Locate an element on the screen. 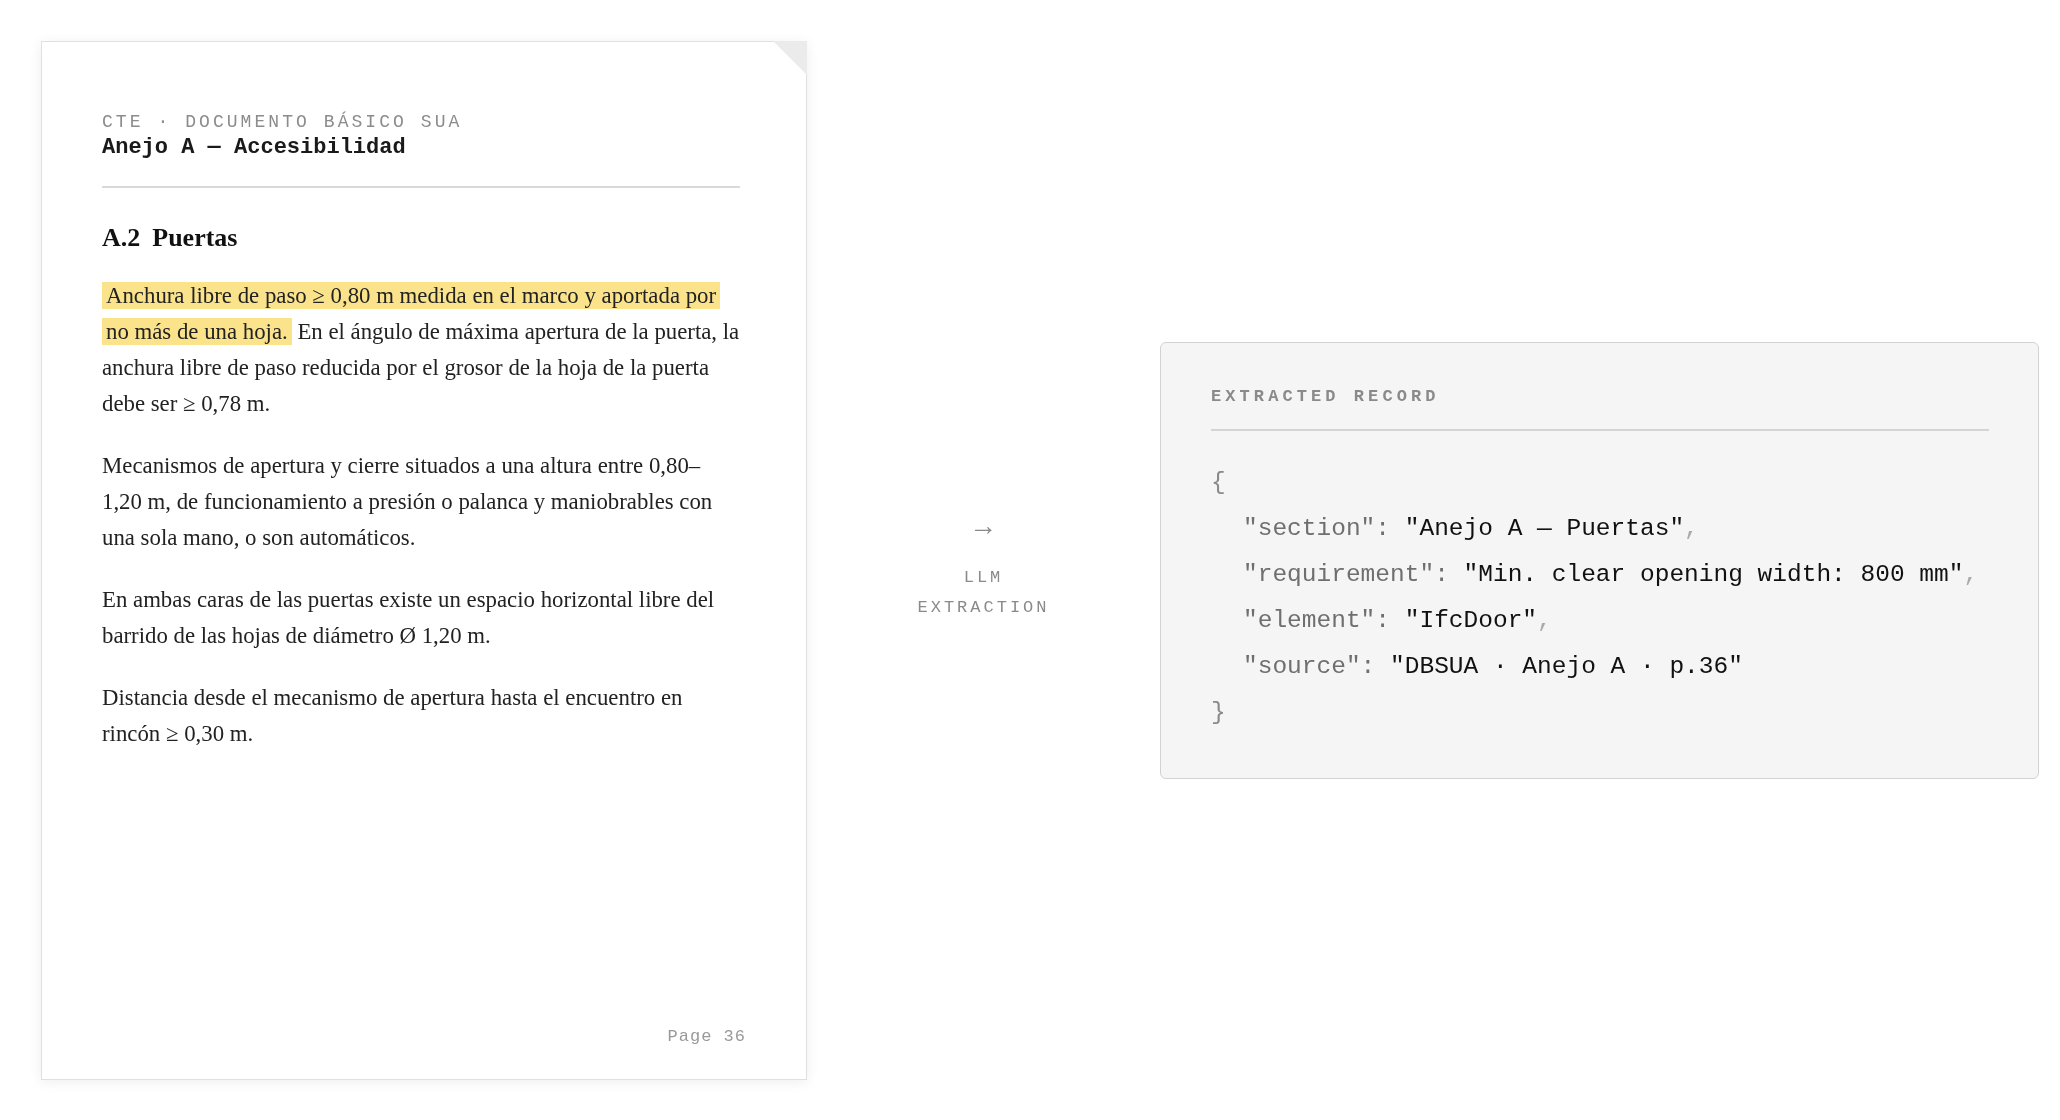  document-title: Anejo A — Accesibilidad is located at coordinates (254, 147).